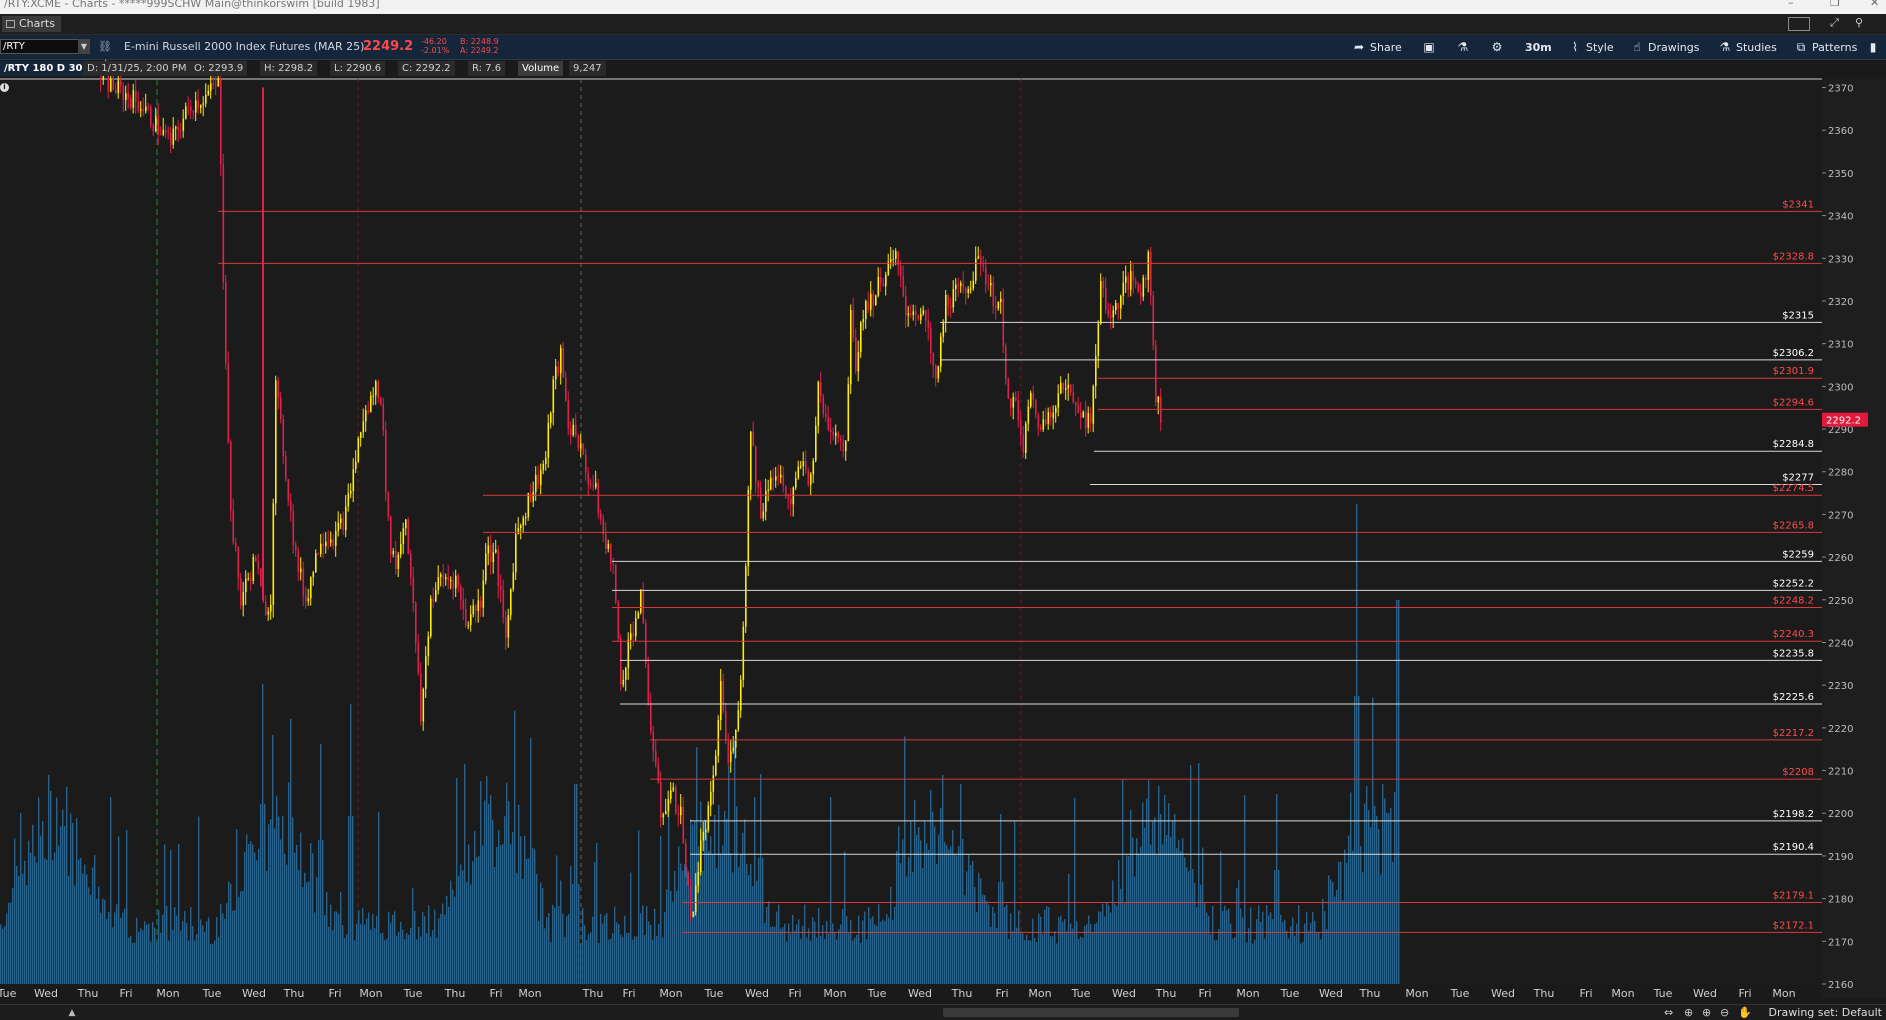 The width and height of the screenshot is (1886, 1020). I want to click on level-label: $2252.2, so click(1793, 583).